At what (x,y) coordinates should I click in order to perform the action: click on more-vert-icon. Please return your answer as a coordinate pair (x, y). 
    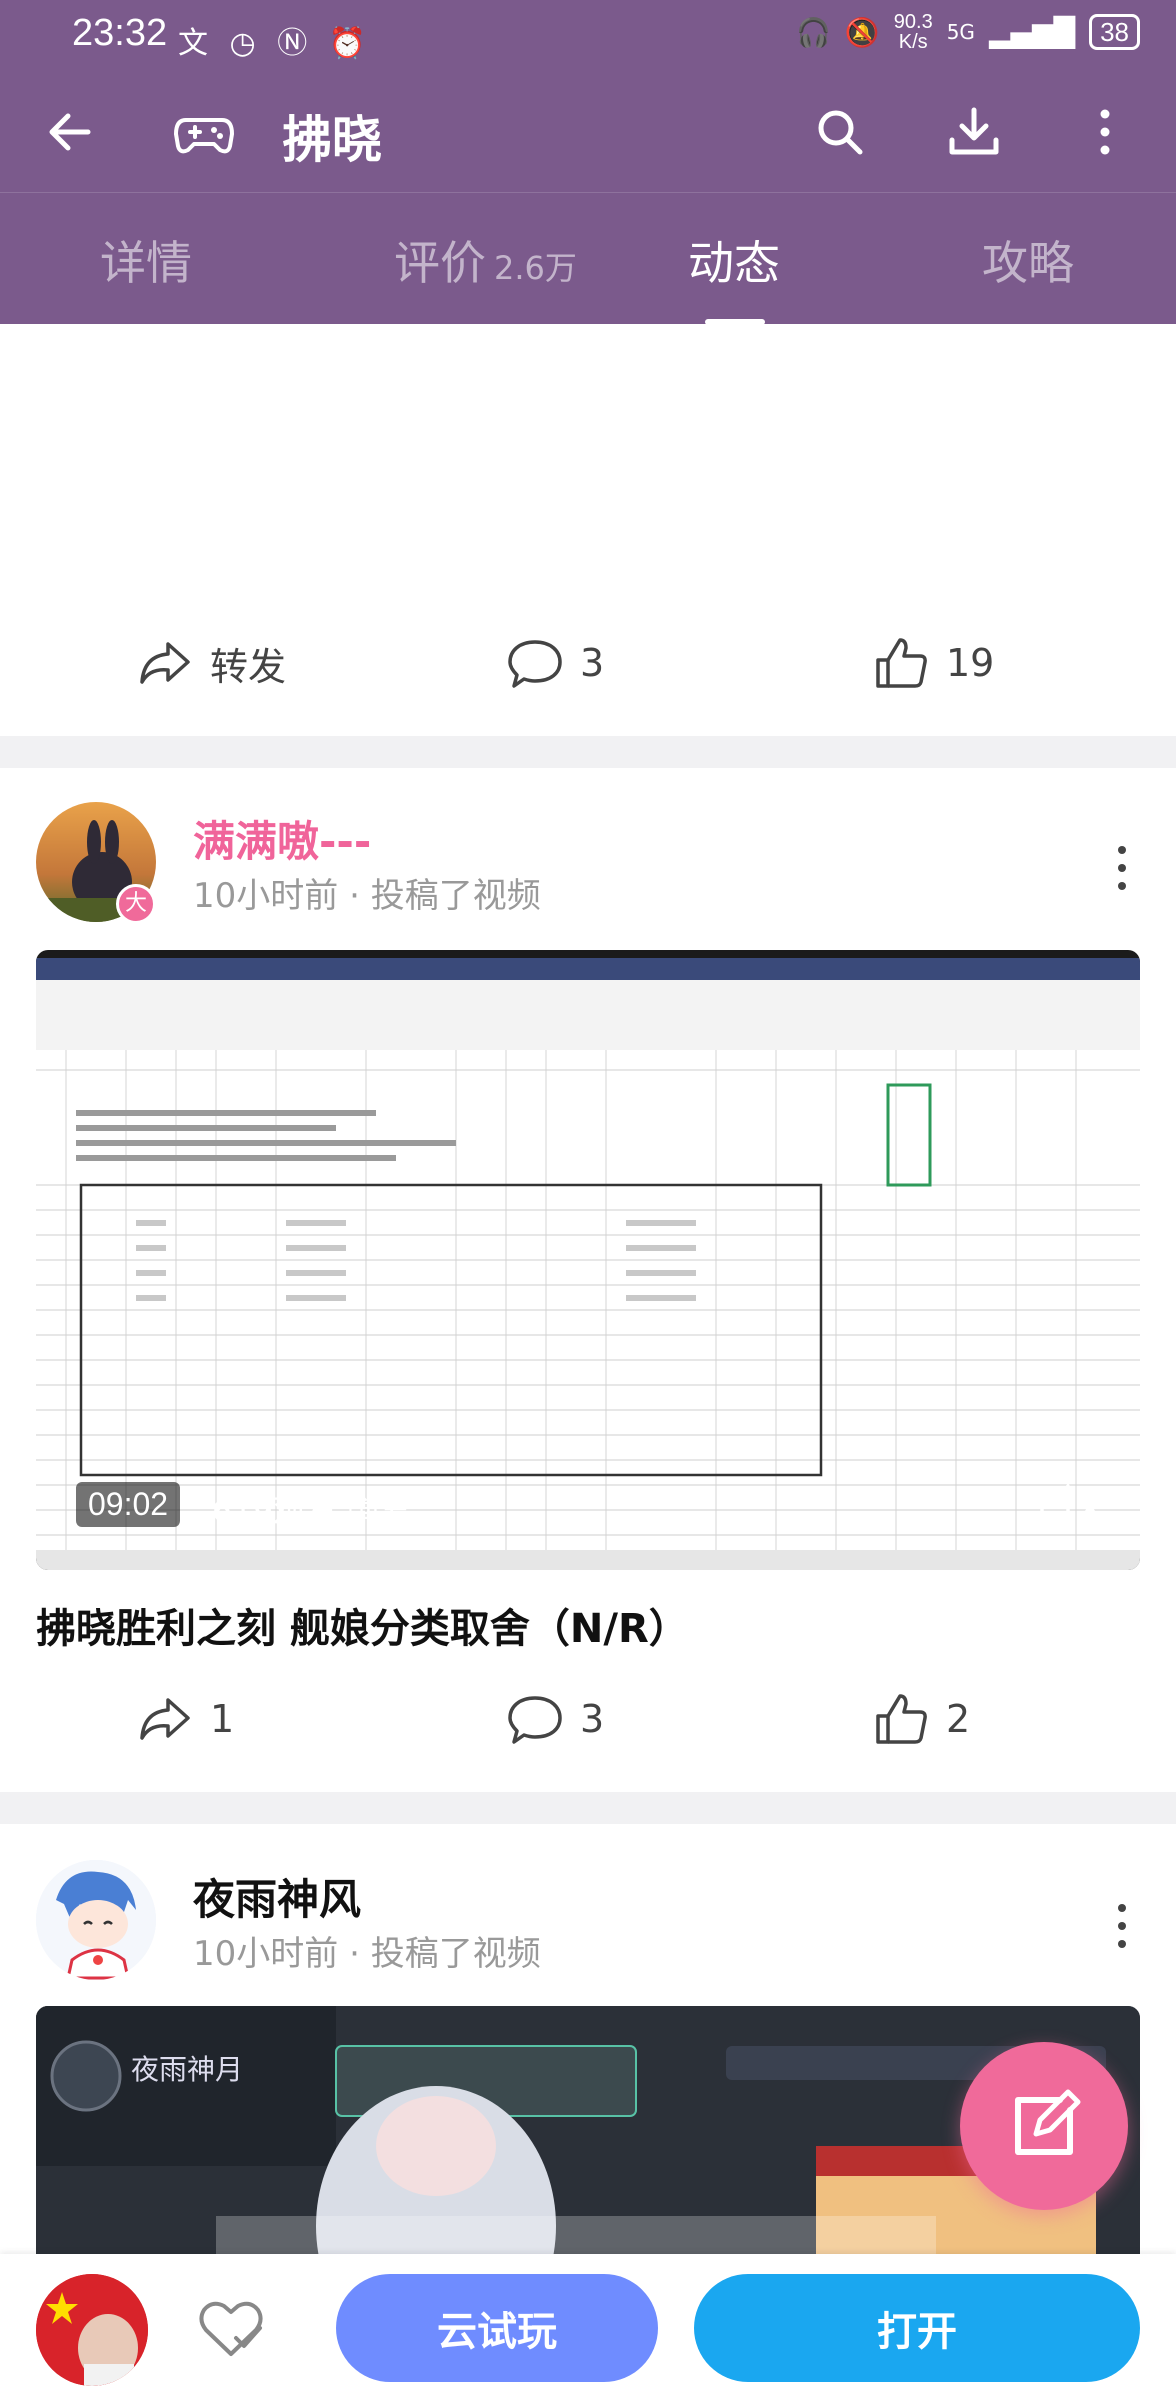
    Looking at the image, I should click on (1105, 132).